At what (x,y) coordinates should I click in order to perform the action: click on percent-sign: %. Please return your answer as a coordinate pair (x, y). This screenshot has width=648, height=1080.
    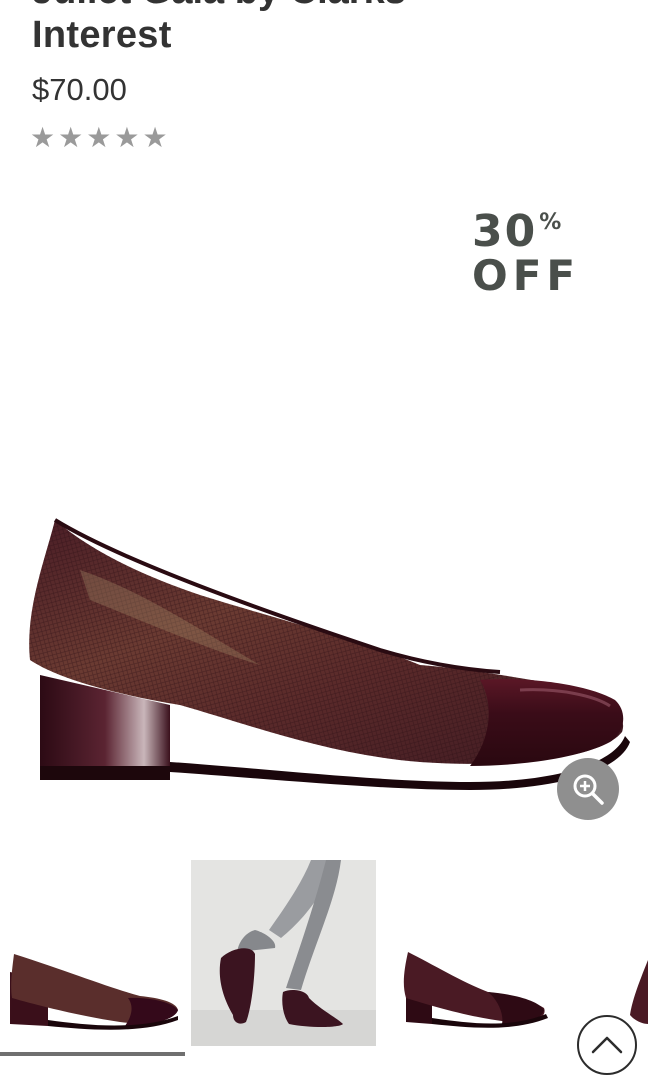
    Looking at the image, I should click on (551, 222).